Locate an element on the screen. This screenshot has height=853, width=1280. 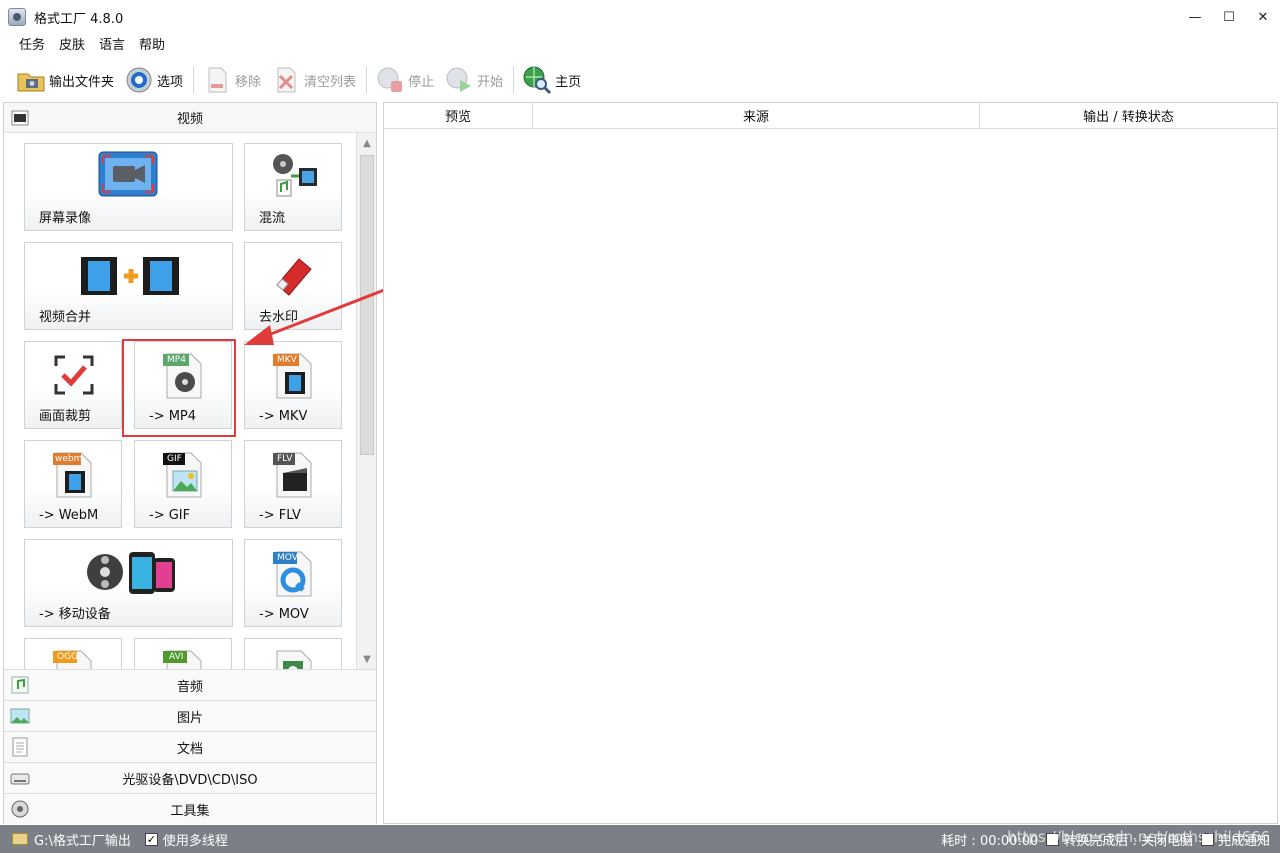
output-folder-button: 输出文件夹 is located at coordinates (65, 80).